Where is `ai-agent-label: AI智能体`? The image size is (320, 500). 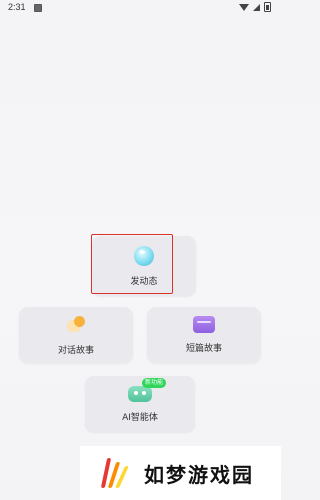 ai-agent-label: AI智能体 is located at coordinates (140, 417).